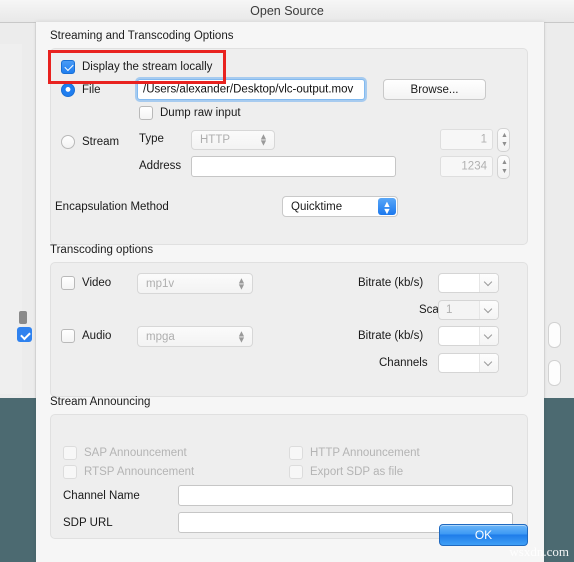 The height and width of the screenshot is (562, 574). Describe the element at coordinates (100, 402) in the screenshot. I see `announcing-section-label: Stream Announcing` at that location.